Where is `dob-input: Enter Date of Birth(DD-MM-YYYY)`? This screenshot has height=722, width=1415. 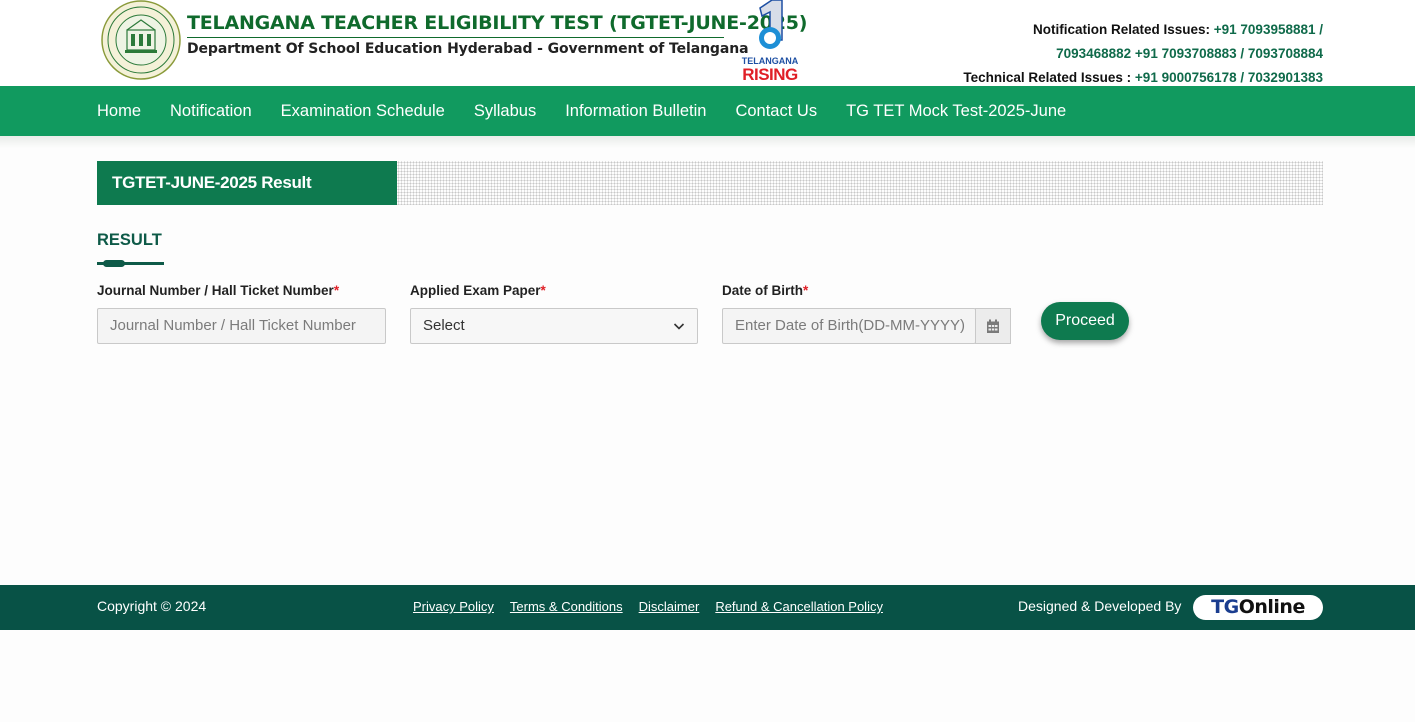 dob-input: Enter Date of Birth(DD-MM-YYYY) is located at coordinates (849, 326).